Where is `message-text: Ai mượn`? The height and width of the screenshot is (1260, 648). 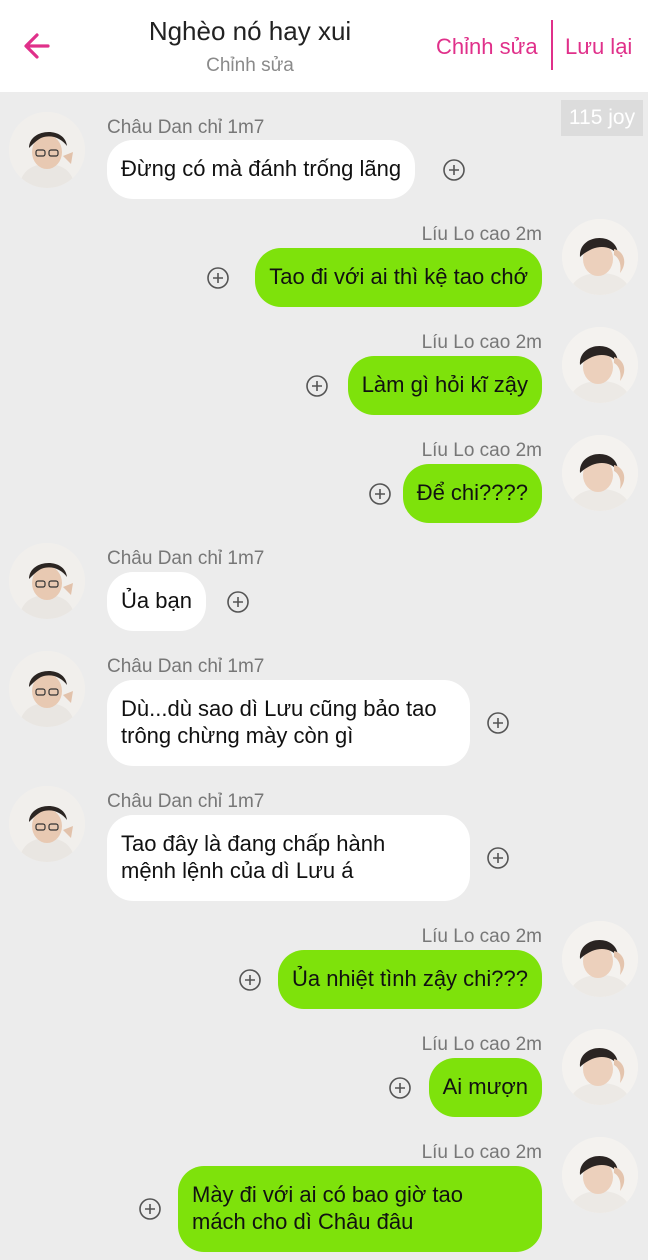 message-text: Ai mượn is located at coordinates (485, 1086).